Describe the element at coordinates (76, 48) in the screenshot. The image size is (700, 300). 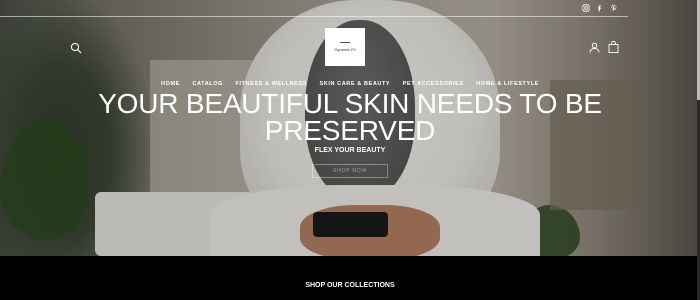
I see `search-icon` at that location.